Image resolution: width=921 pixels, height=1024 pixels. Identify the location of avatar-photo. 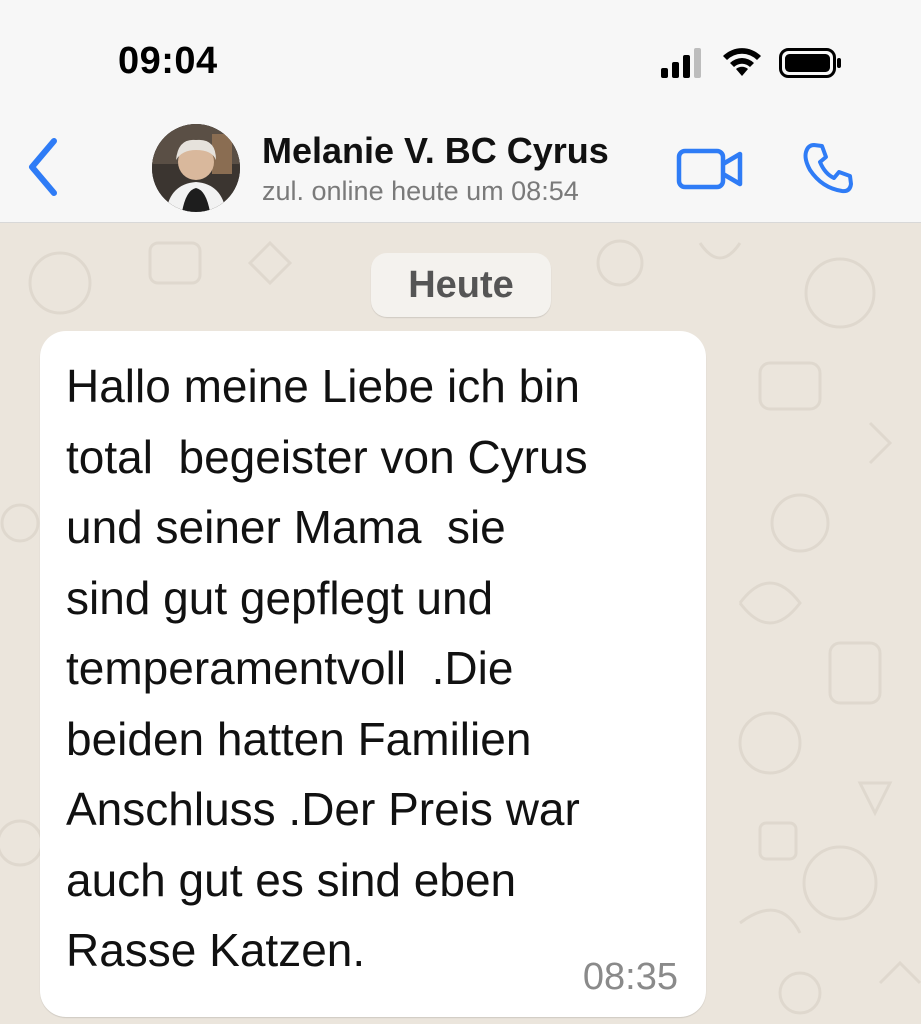
(196, 168).